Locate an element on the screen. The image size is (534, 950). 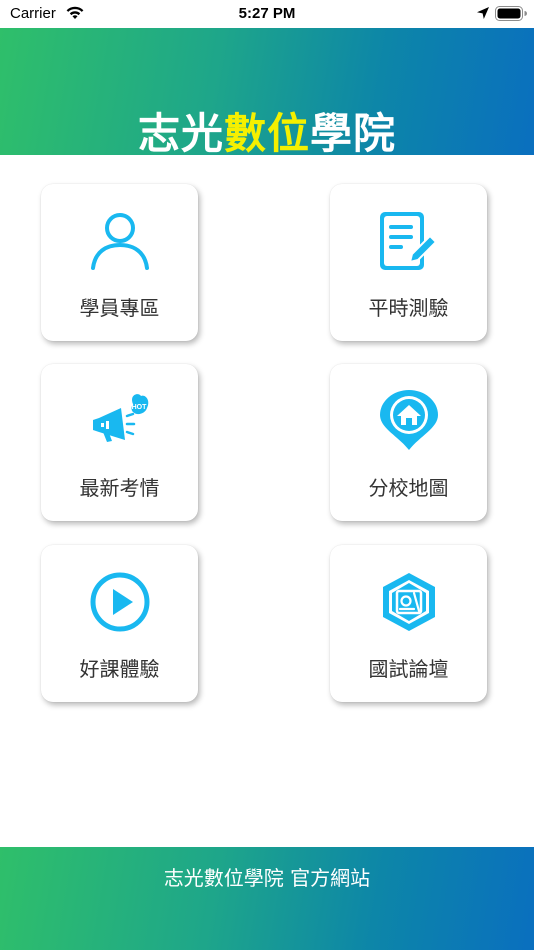
play-icon is located at coordinates (120, 602).